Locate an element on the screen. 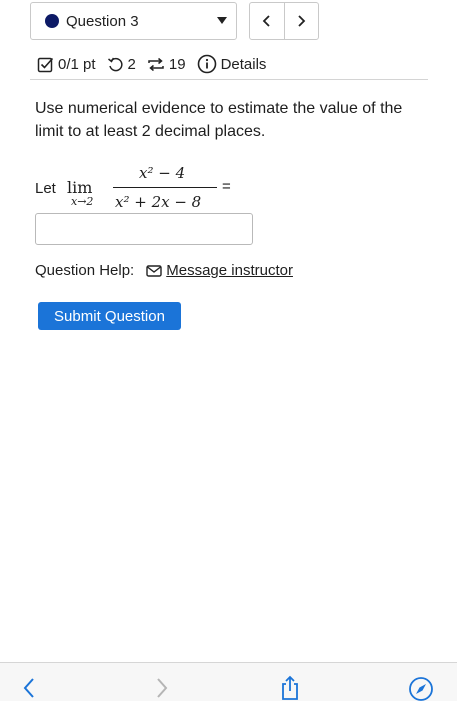 The width and height of the screenshot is (457, 702). chevron-right-icon is located at coordinates (302, 21).